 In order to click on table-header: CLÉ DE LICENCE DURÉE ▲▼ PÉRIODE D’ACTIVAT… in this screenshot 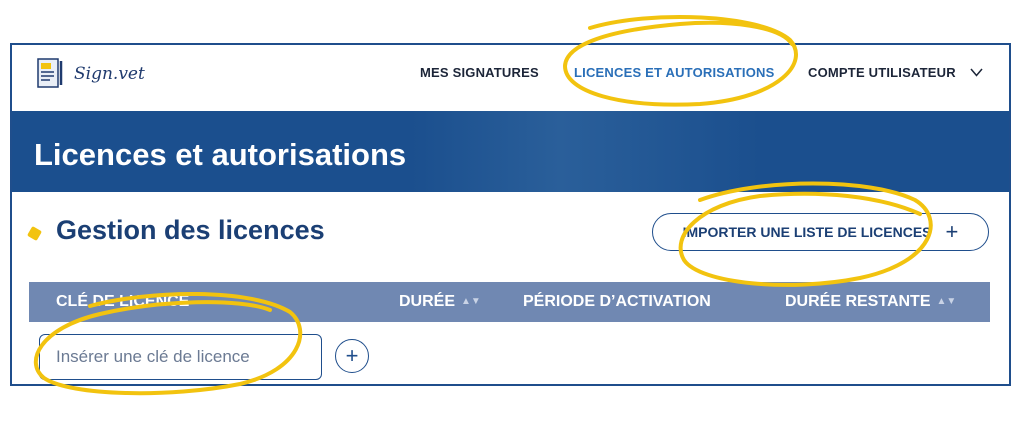, I will do `click(509, 302)`.